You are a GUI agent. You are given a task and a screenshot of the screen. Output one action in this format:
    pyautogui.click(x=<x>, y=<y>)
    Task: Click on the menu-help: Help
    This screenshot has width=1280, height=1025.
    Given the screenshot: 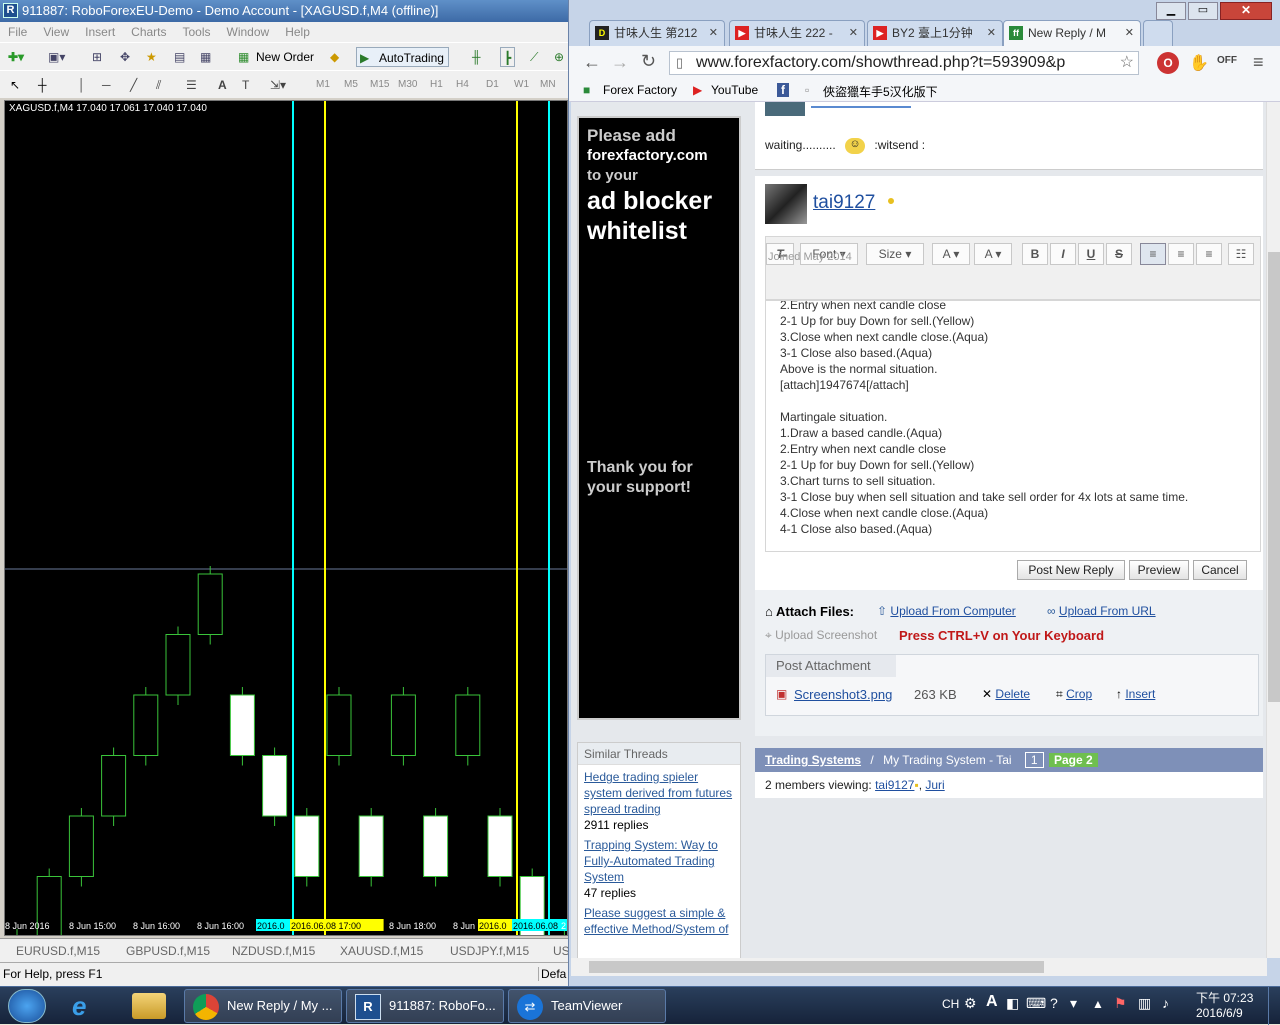 What is the action you would take?
    pyautogui.click(x=297, y=30)
    